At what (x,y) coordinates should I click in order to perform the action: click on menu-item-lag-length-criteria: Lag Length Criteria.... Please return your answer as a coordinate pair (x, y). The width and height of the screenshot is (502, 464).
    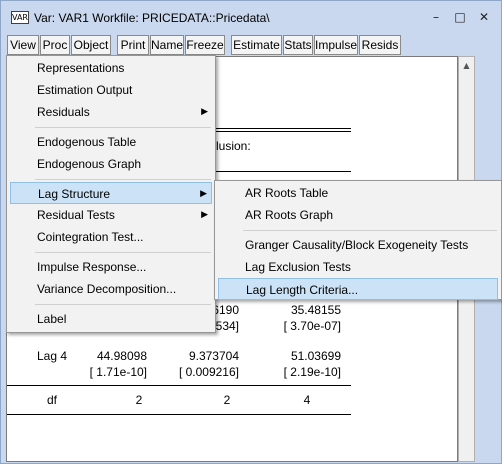
    Looking at the image, I should click on (358, 289).